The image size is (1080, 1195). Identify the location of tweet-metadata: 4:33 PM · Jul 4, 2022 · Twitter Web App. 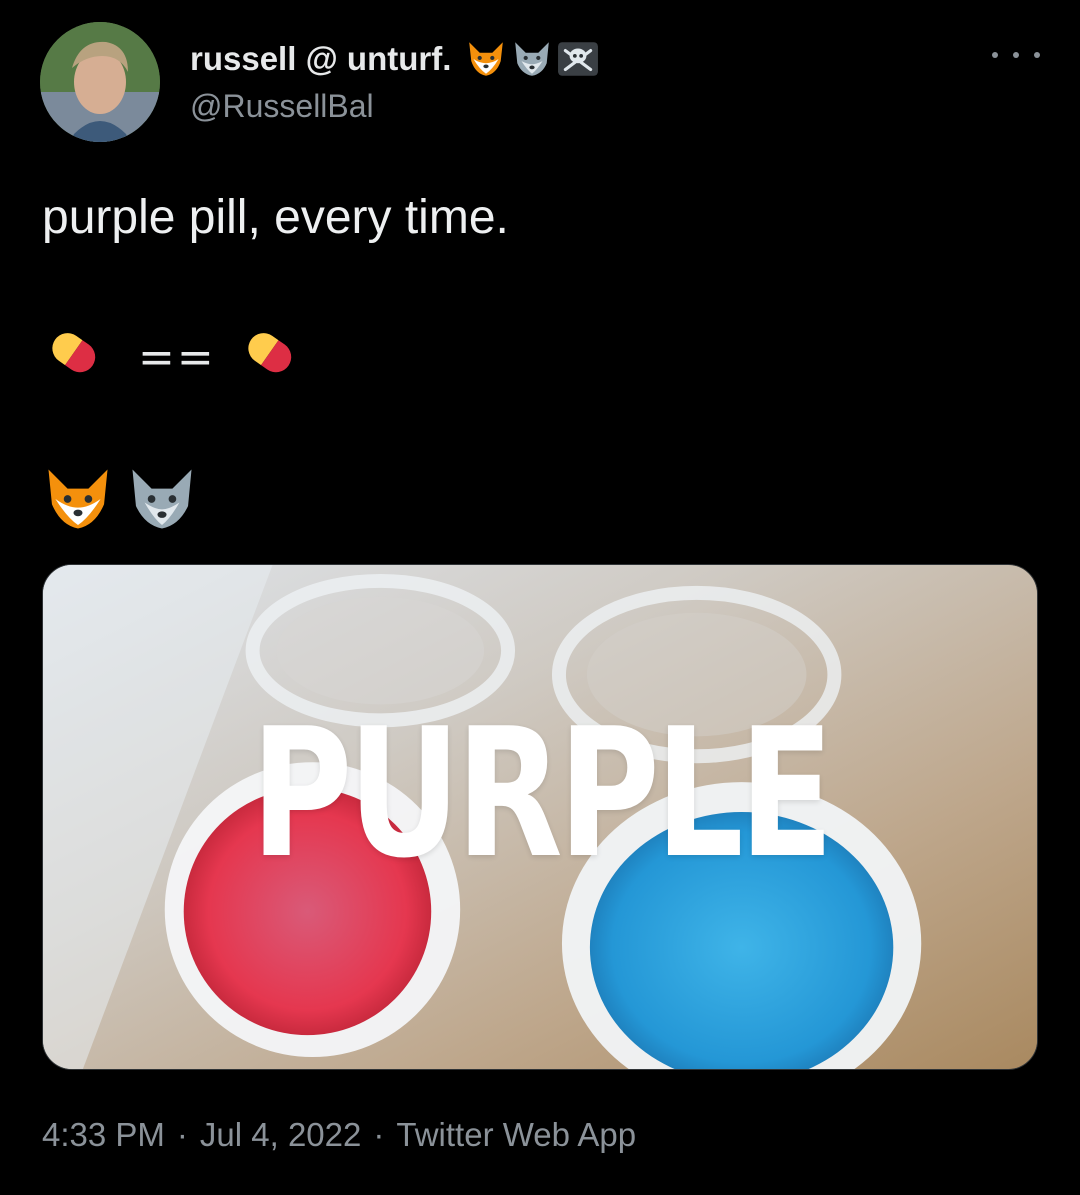
(339, 1135).